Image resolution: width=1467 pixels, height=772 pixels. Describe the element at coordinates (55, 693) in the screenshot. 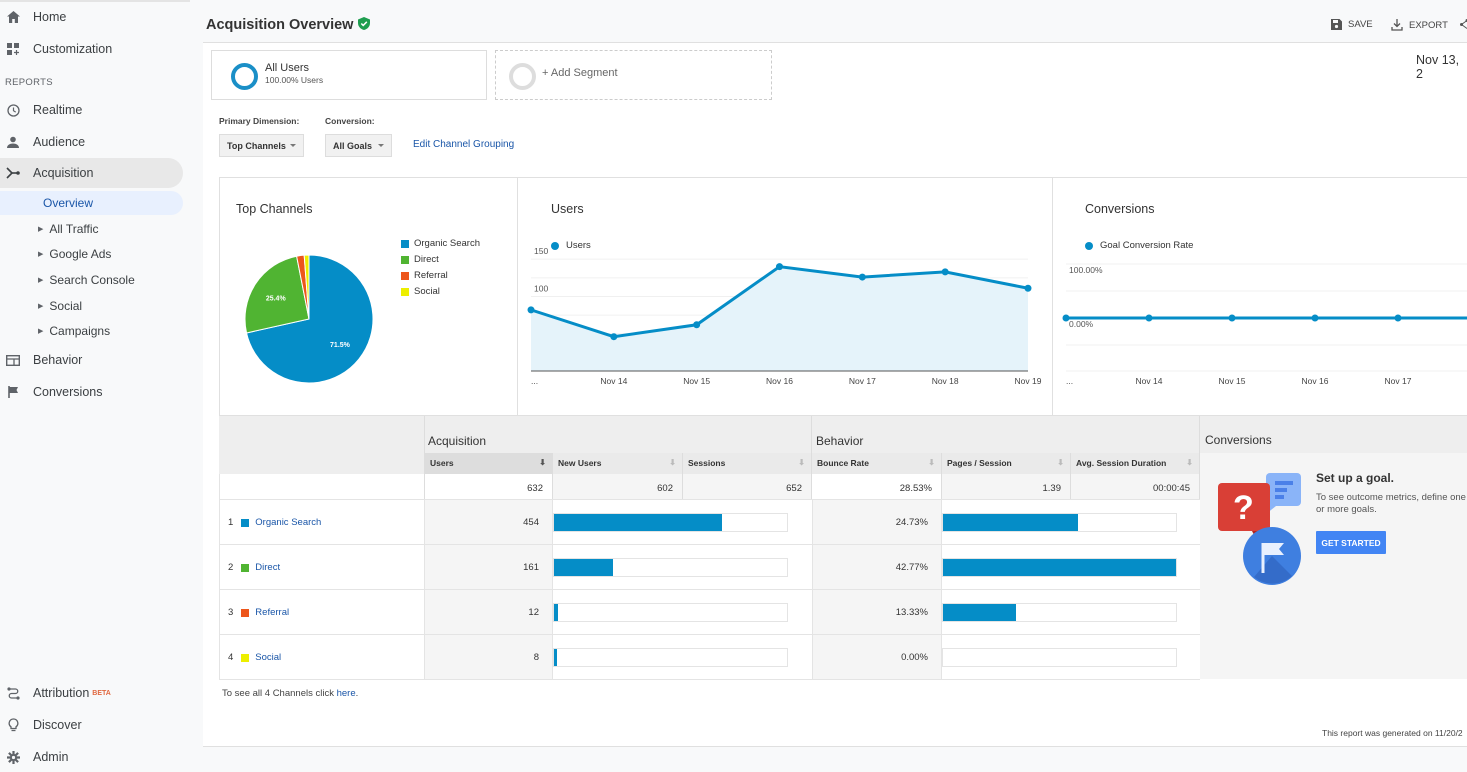

I see `sidebar-item-attribution: Attribution BETA` at that location.